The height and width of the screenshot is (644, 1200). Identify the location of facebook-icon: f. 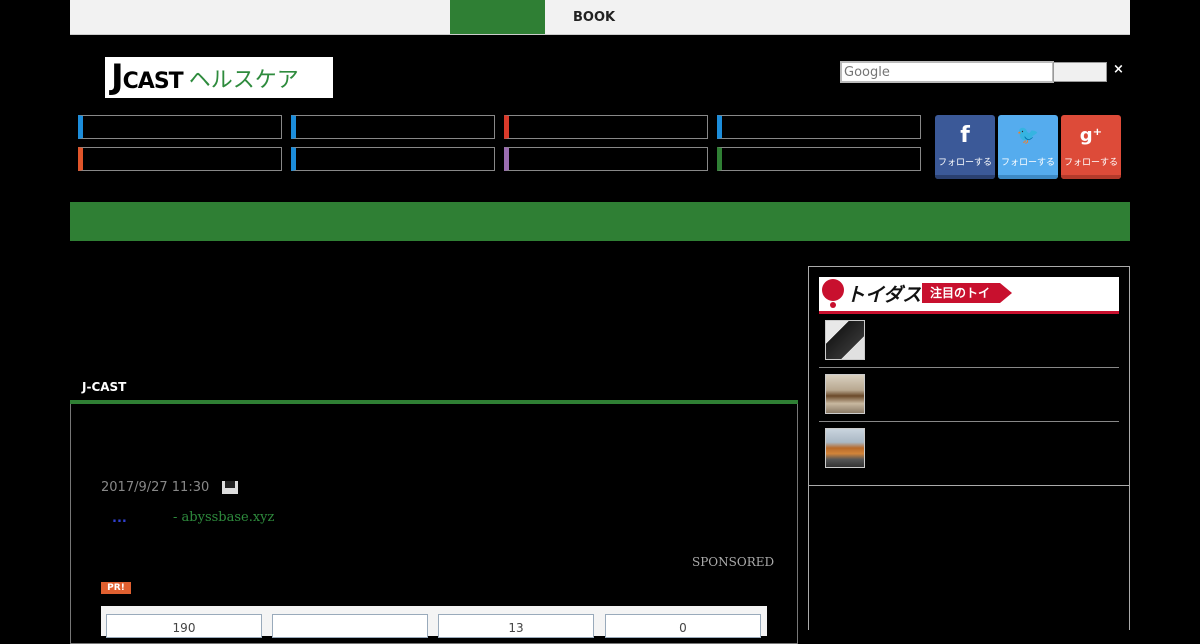
(965, 135).